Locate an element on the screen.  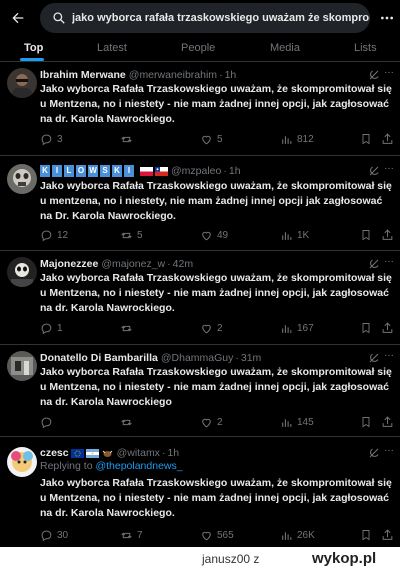
like-button: 565 is located at coordinates (217, 535).